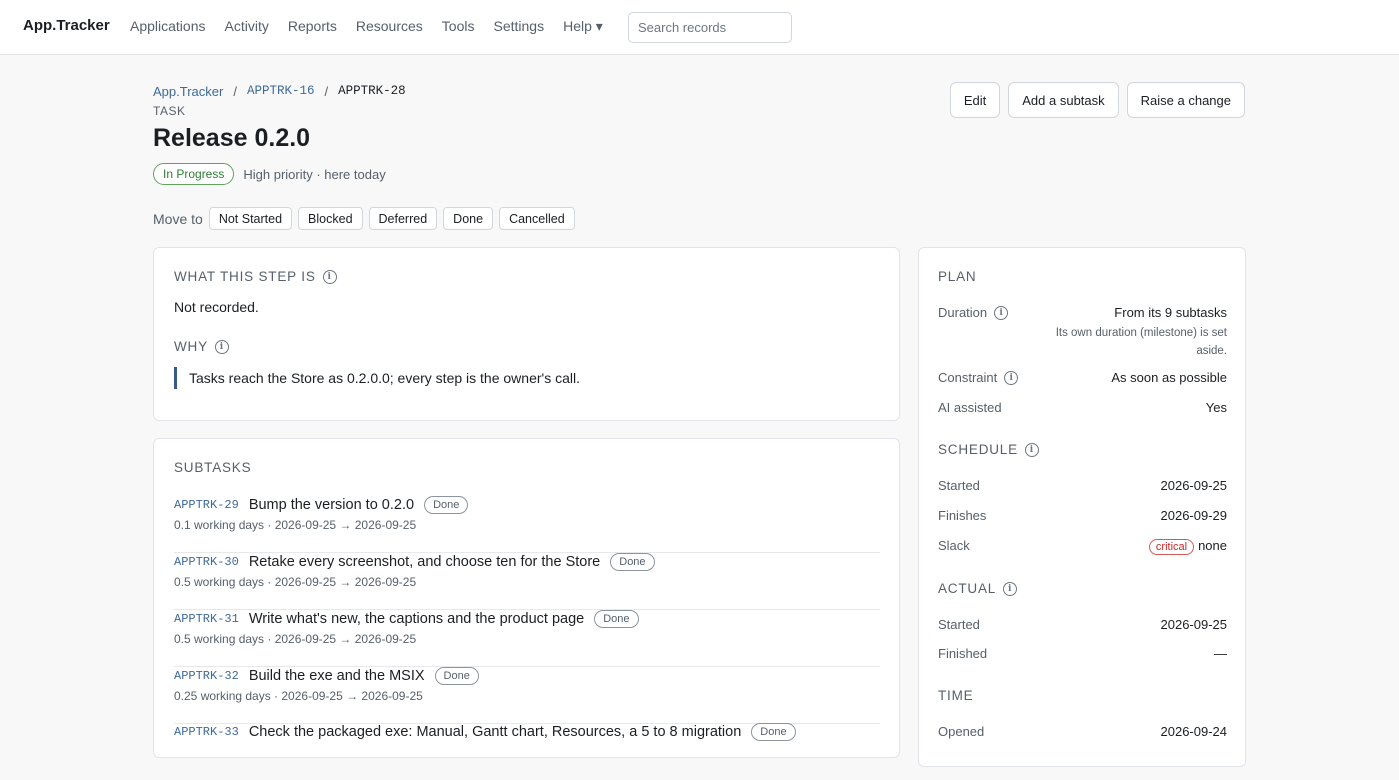 This screenshot has height=780, width=1399. Describe the element at coordinates (710, 27) in the screenshot. I see `search-input` at that location.